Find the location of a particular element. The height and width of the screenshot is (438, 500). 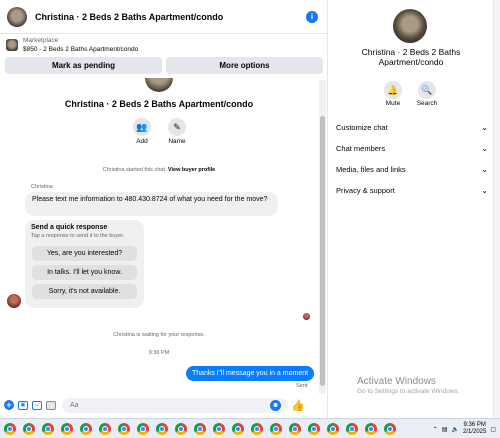

network-icon: ▤ is located at coordinates (445, 429).